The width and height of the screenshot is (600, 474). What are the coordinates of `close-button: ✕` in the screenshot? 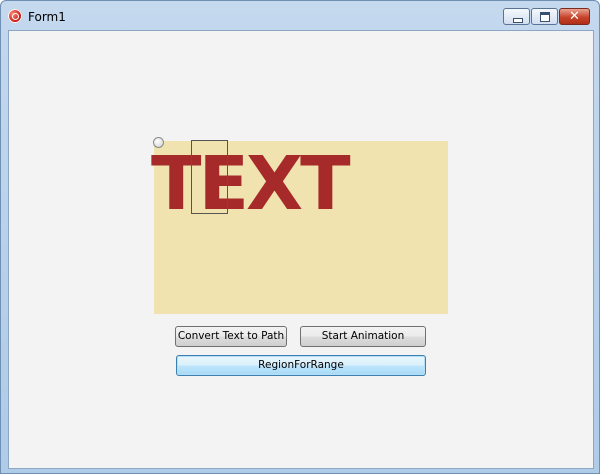 It's located at (574, 16).